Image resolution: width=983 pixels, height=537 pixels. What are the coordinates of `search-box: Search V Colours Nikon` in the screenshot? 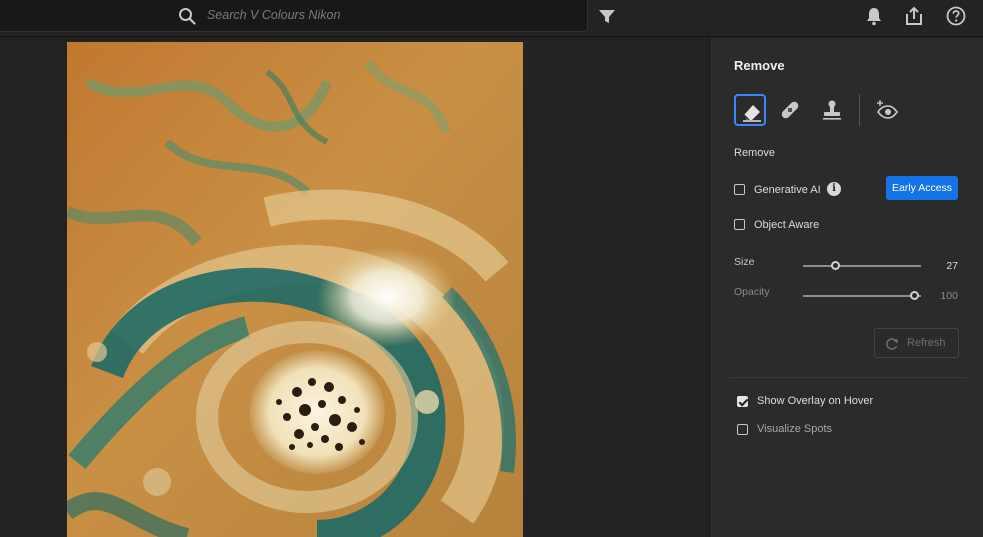 It's located at (294, 16).